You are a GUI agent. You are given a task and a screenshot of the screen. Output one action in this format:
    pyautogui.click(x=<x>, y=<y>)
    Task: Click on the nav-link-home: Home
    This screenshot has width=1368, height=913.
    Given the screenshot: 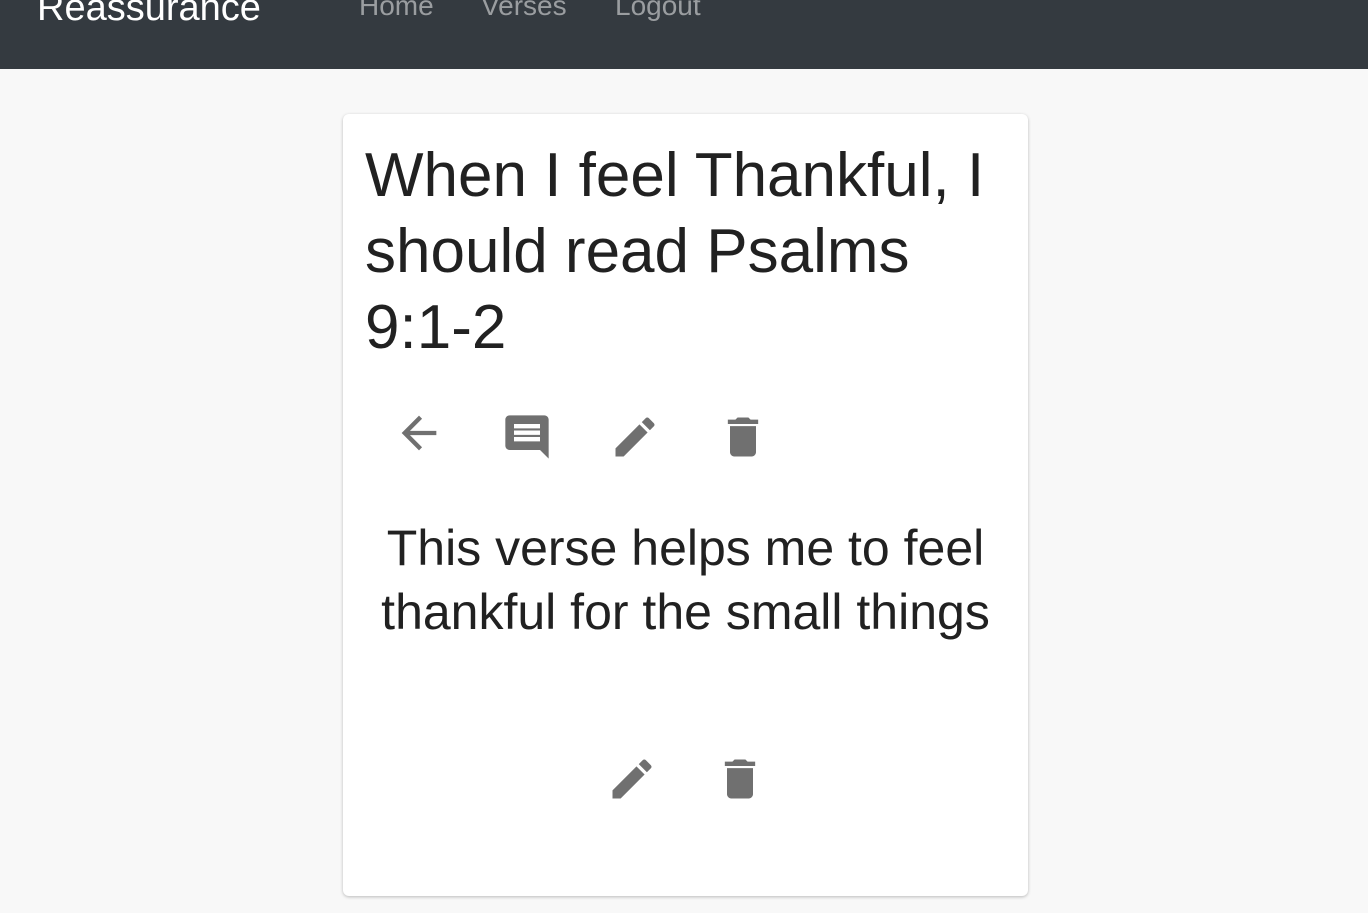 What is the action you would take?
    pyautogui.click(x=396, y=11)
    